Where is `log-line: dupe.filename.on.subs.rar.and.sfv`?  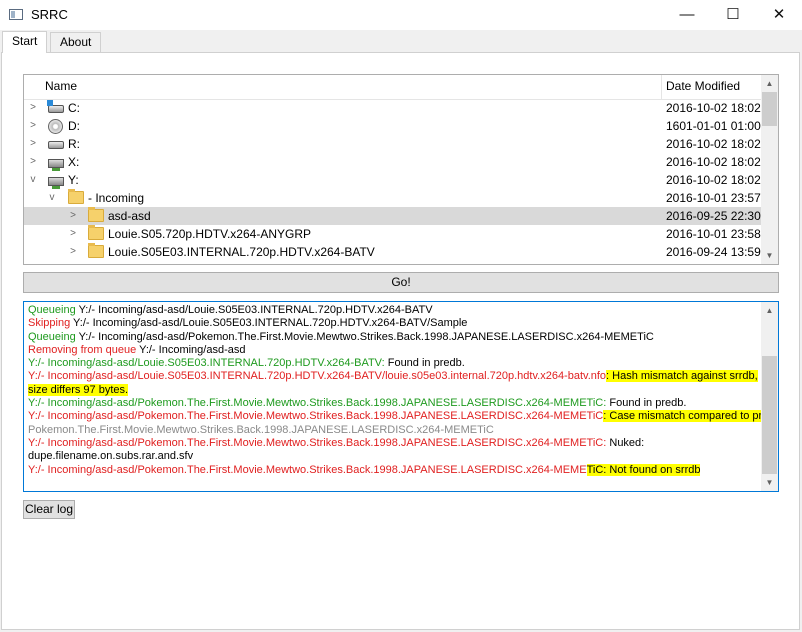 log-line: dupe.filename.on.subs.rar.and.sfv is located at coordinates (111, 456).